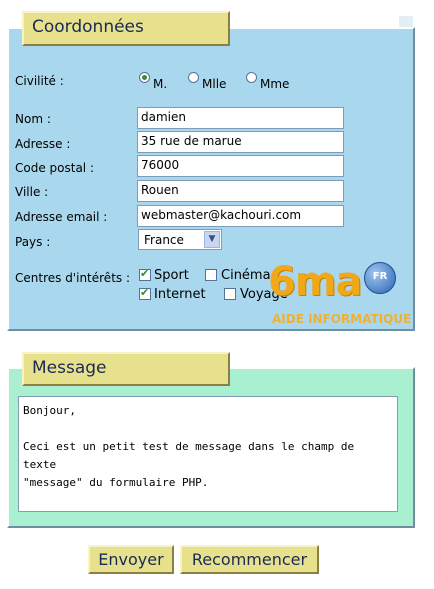 The width and height of the screenshot is (434, 589). I want to click on checkbox-cinema, so click(211, 275).